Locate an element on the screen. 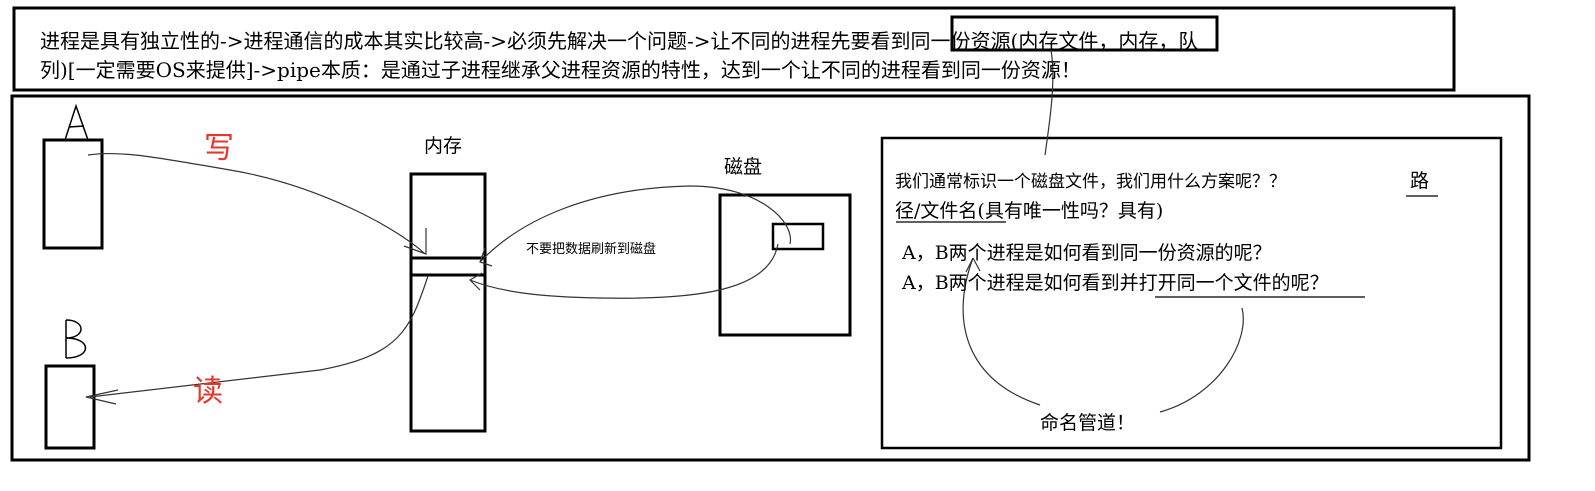 This screenshot has width=1595, height=491. memory-label: 内存 is located at coordinates (443, 146).